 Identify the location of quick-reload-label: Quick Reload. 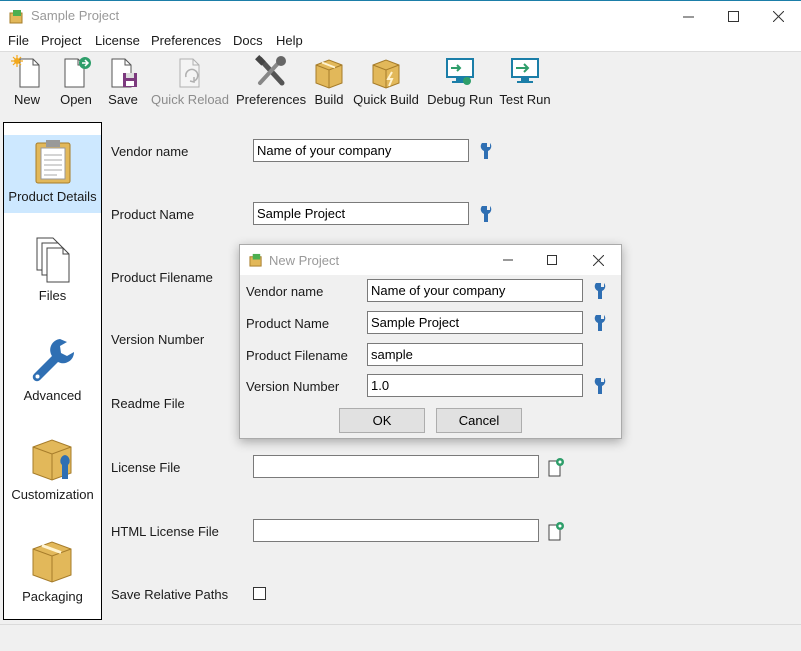
(190, 99).